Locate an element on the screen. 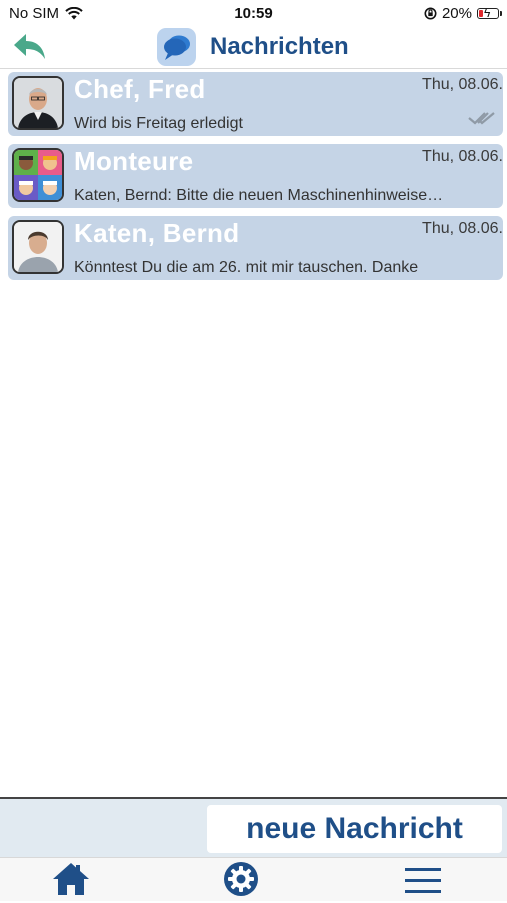 The height and width of the screenshot is (903, 507). conversation-name: Monteure is located at coordinates (134, 161).